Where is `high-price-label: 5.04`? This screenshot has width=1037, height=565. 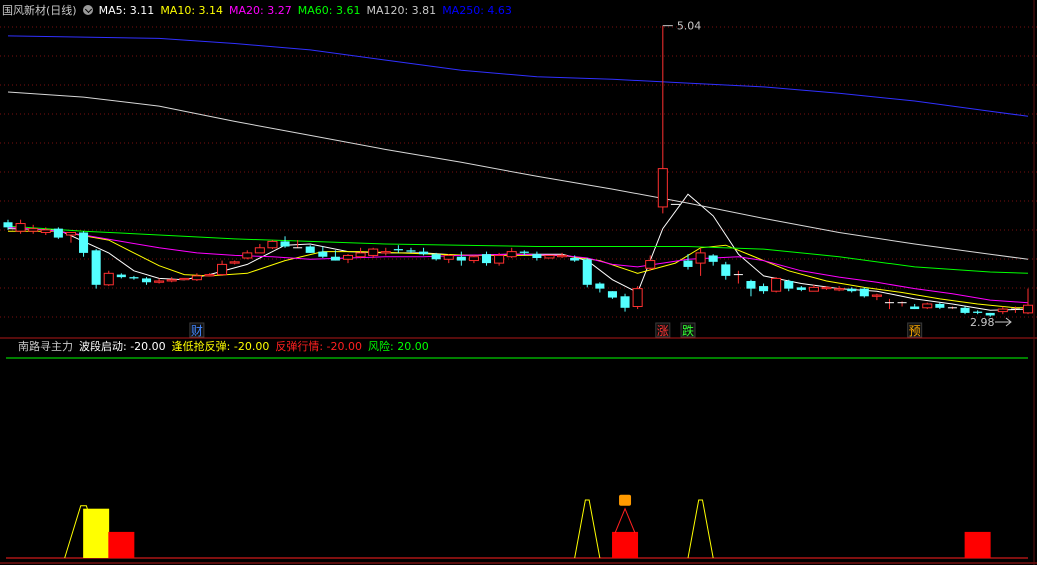
high-price-label: 5.04 is located at coordinates (689, 26).